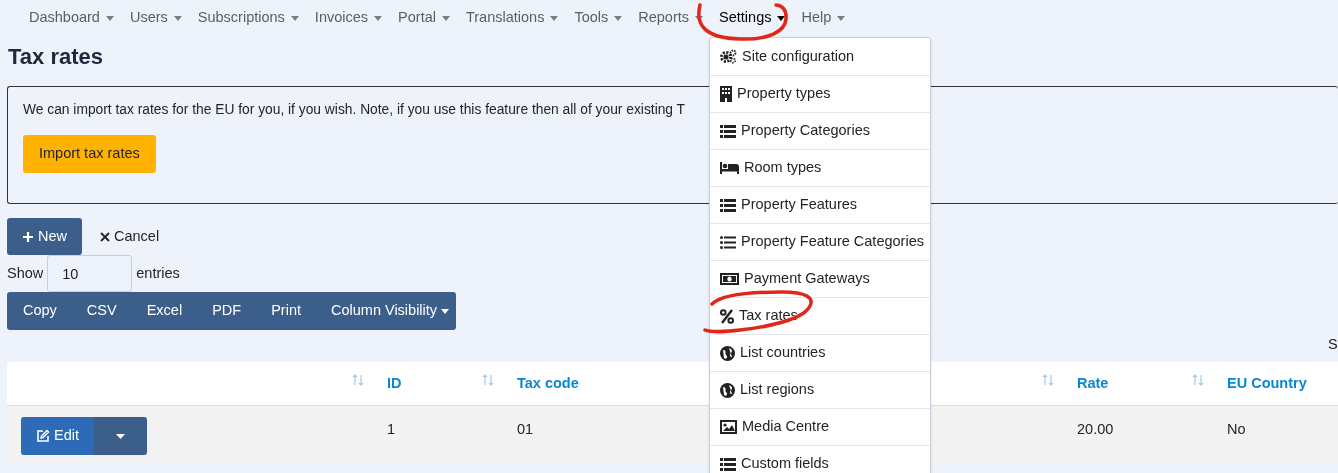 This screenshot has height=473, width=1338. I want to click on nav-menu-item: Settings, so click(752, 18).